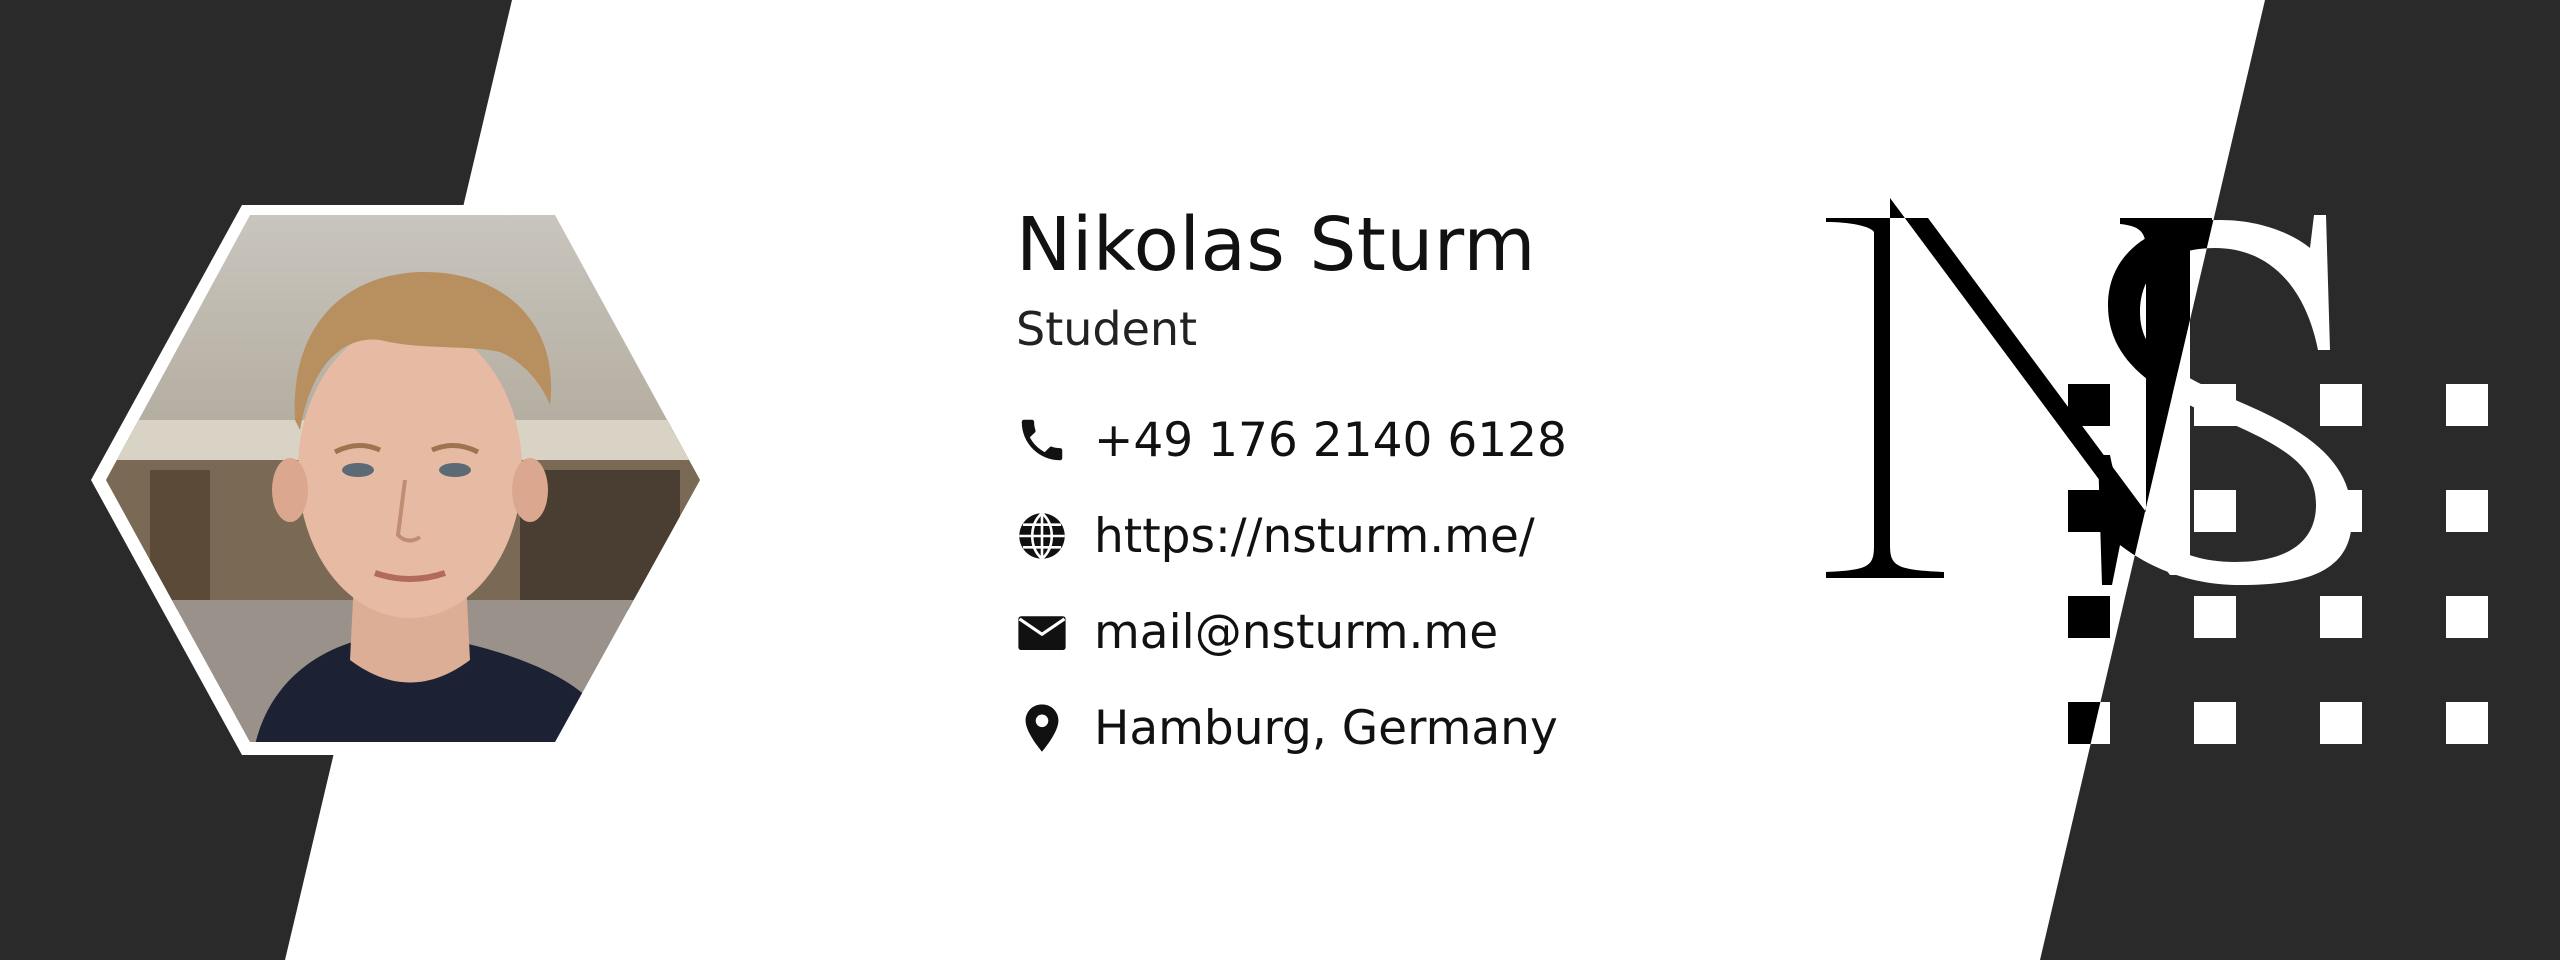 This screenshot has width=2560, height=960. I want to click on contact-location: Hamburg, Germany, so click(1290, 728).